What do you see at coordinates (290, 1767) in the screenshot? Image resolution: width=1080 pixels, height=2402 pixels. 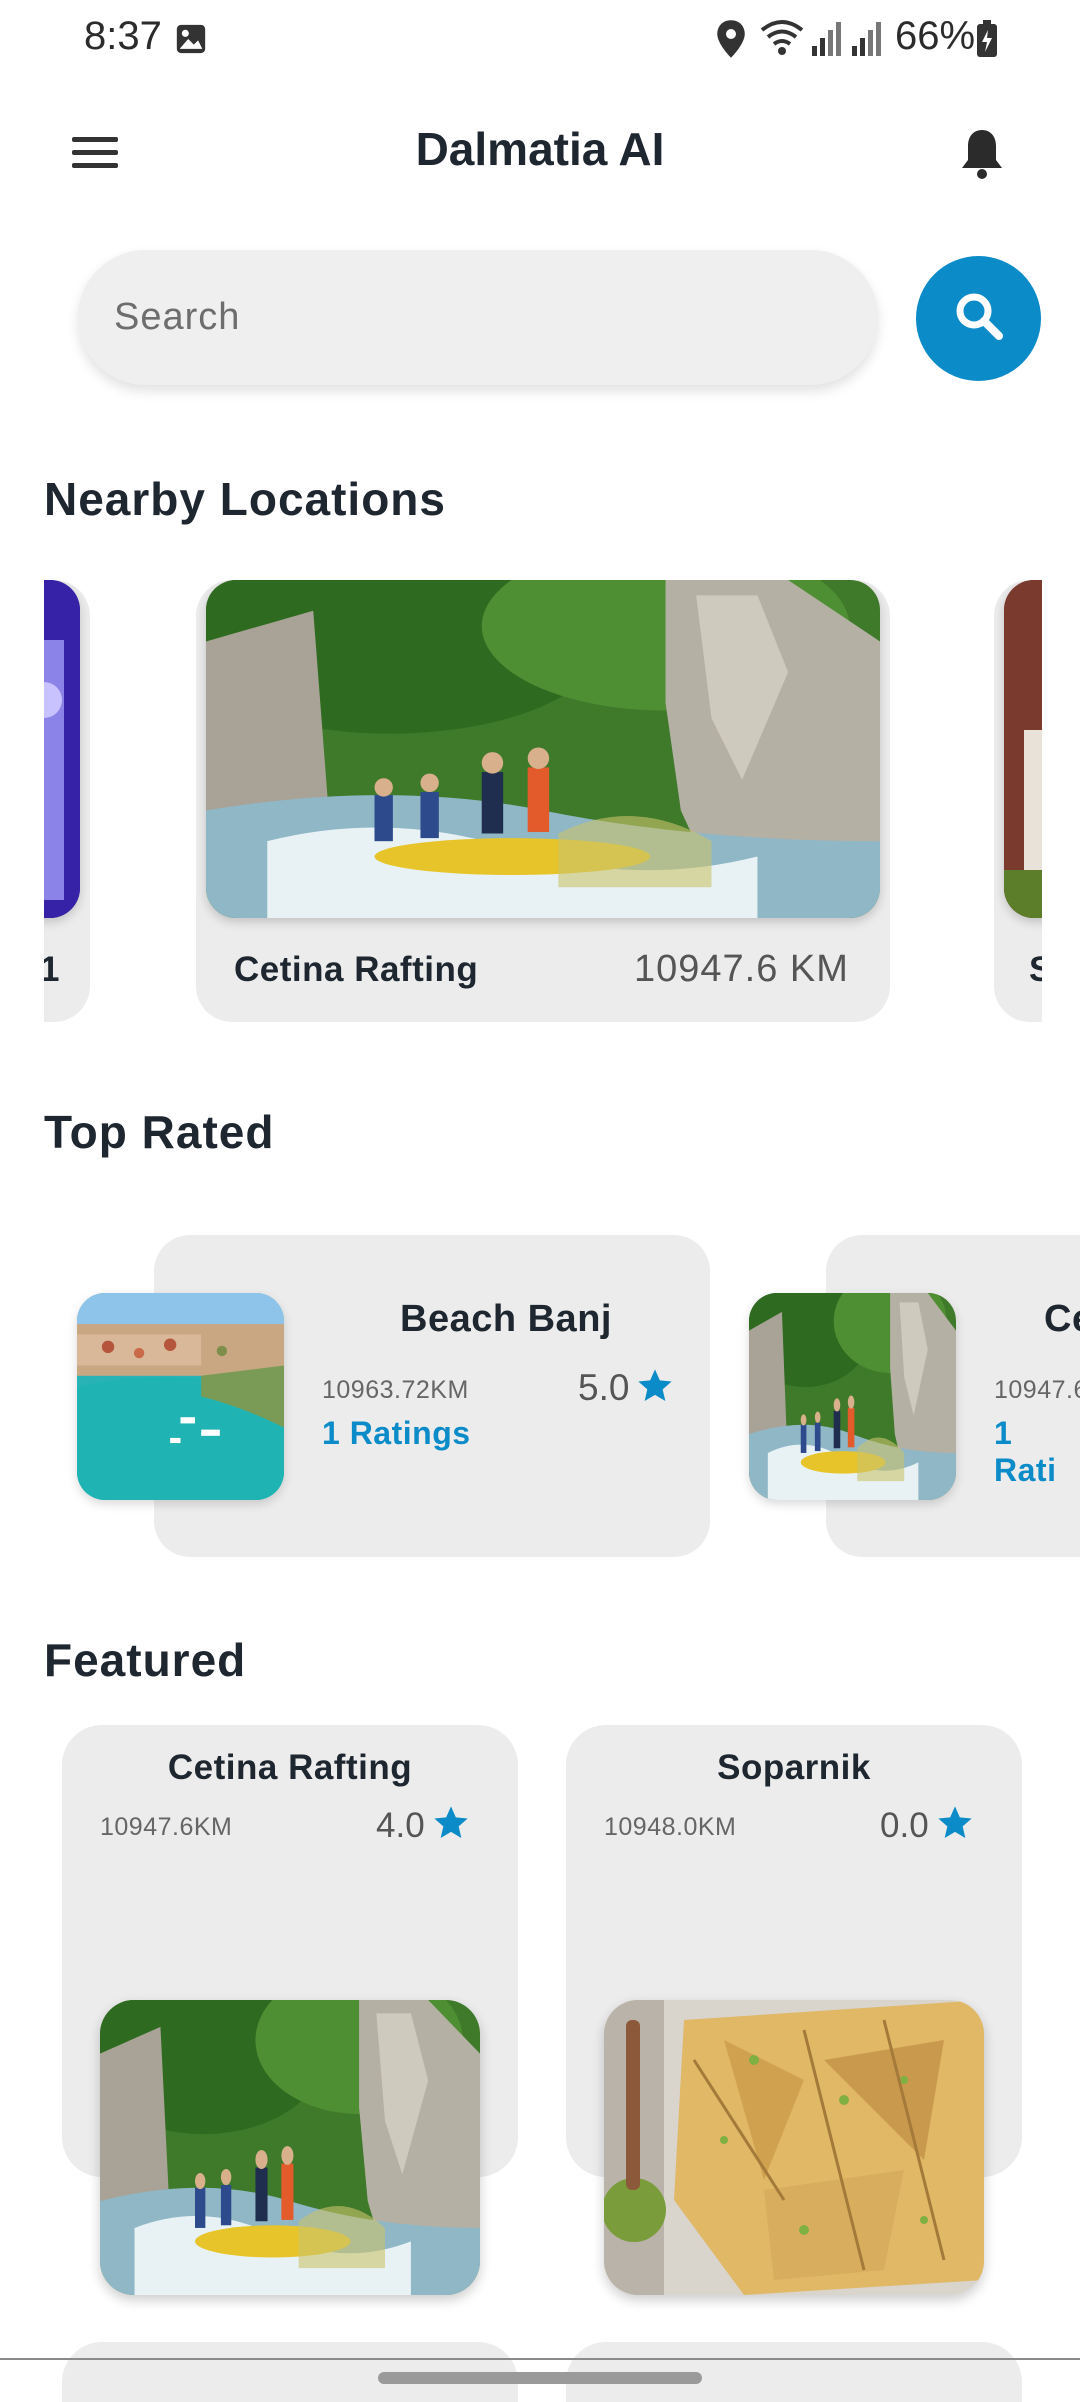 I see `featured-card-name: Cetina Rafting` at bounding box center [290, 1767].